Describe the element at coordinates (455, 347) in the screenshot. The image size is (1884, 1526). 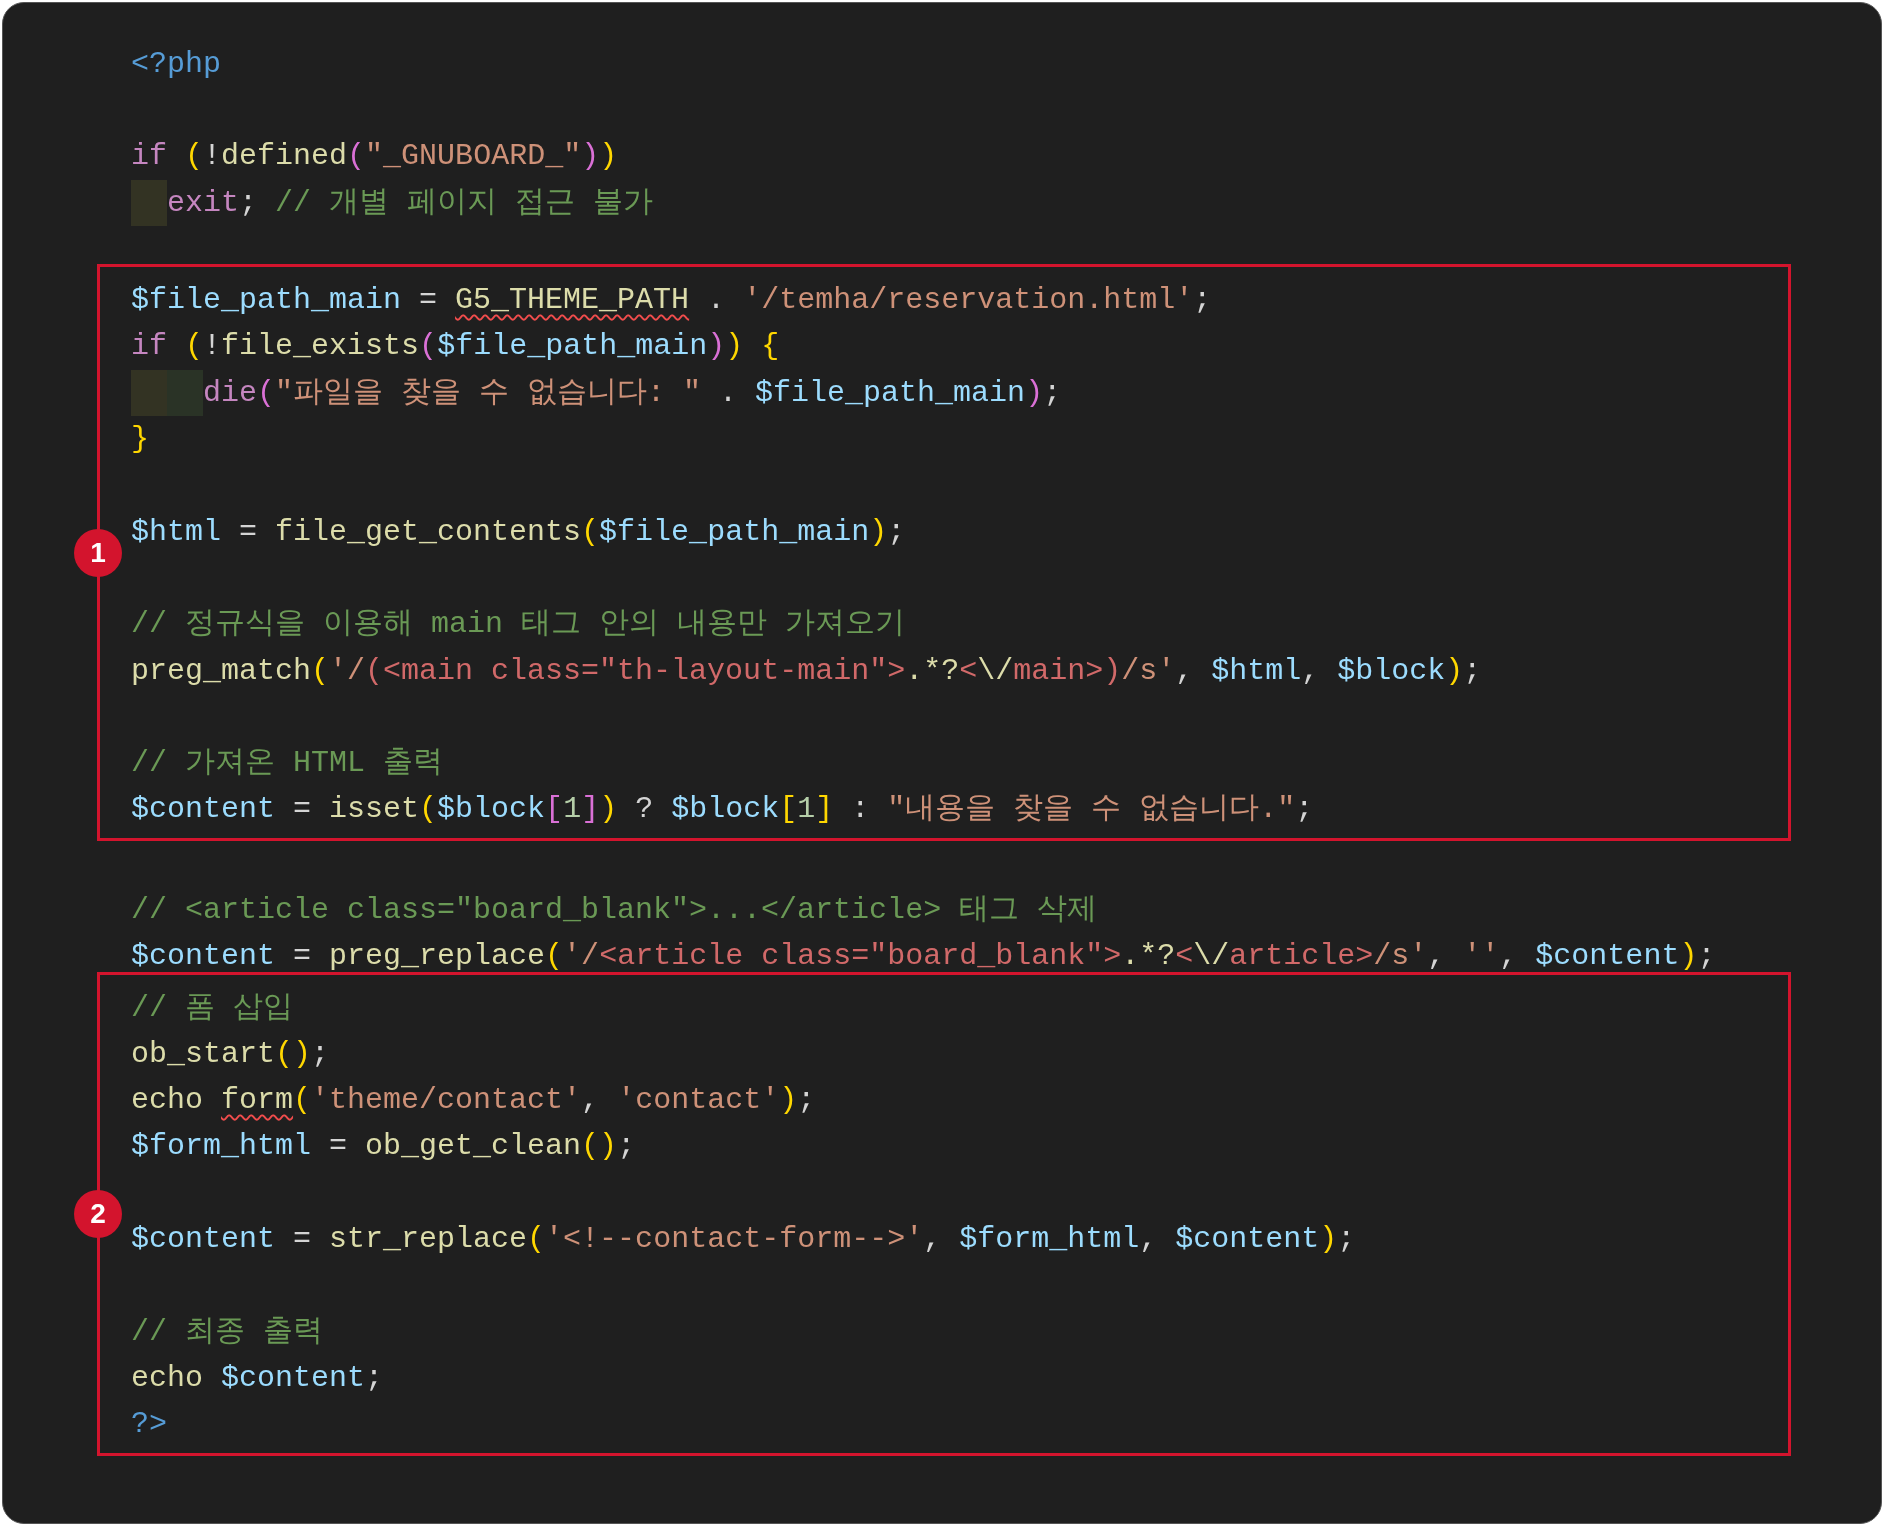
I see `code-line: if (!file_exists($file_path_main)) {` at that location.